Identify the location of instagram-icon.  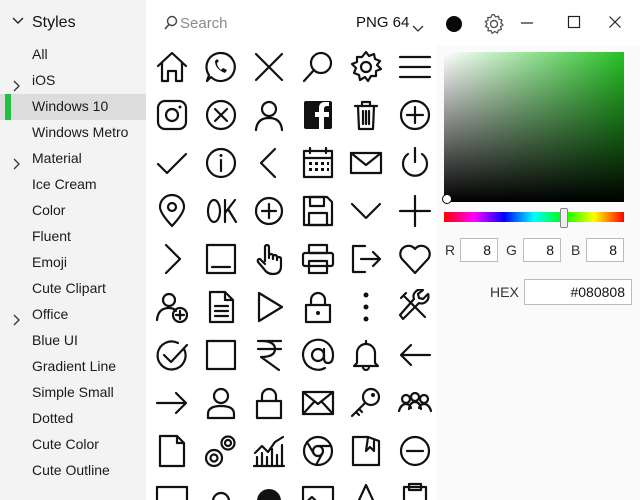
(172, 115).